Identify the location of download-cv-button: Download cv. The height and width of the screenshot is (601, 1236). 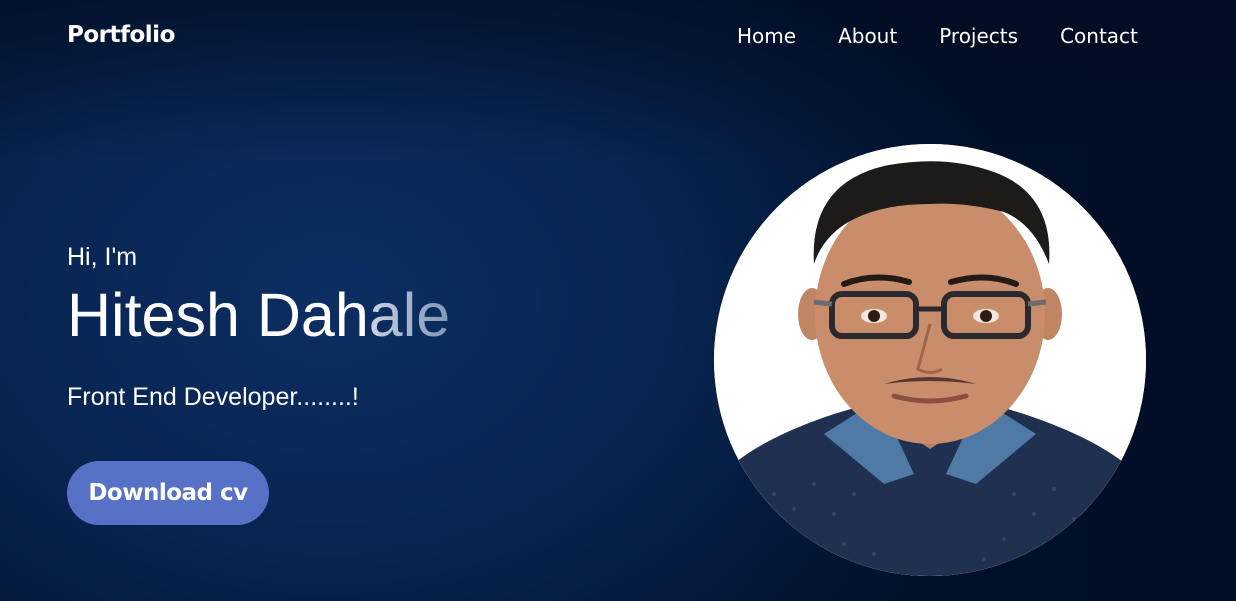
(168, 493).